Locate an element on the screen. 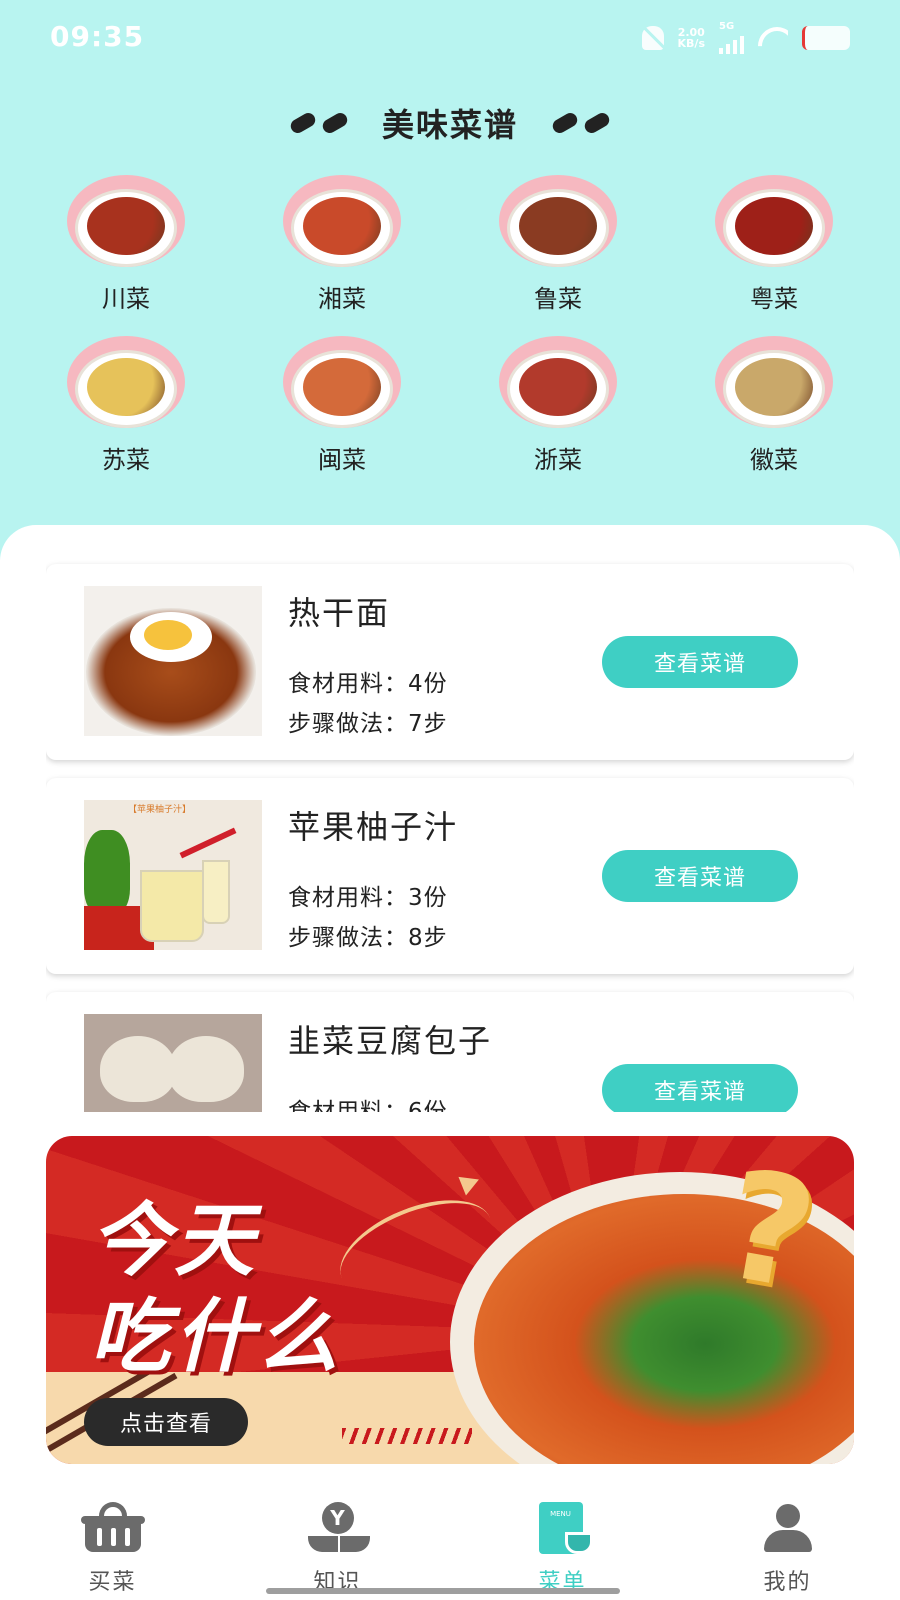 The height and width of the screenshot is (1600, 900). nav-item-buy: 买菜 is located at coordinates (112, 1540).